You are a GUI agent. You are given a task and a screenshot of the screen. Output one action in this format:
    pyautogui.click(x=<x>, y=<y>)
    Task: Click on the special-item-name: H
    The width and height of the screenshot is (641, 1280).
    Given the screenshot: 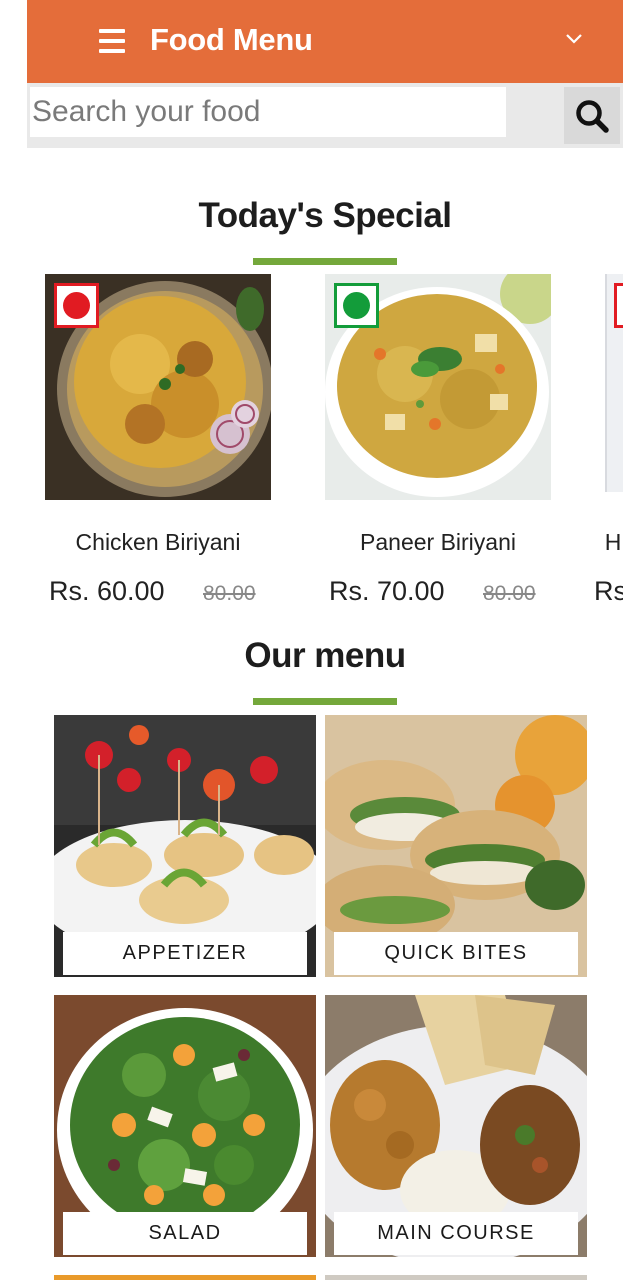 What is the action you would take?
    pyautogui.click(x=613, y=542)
    